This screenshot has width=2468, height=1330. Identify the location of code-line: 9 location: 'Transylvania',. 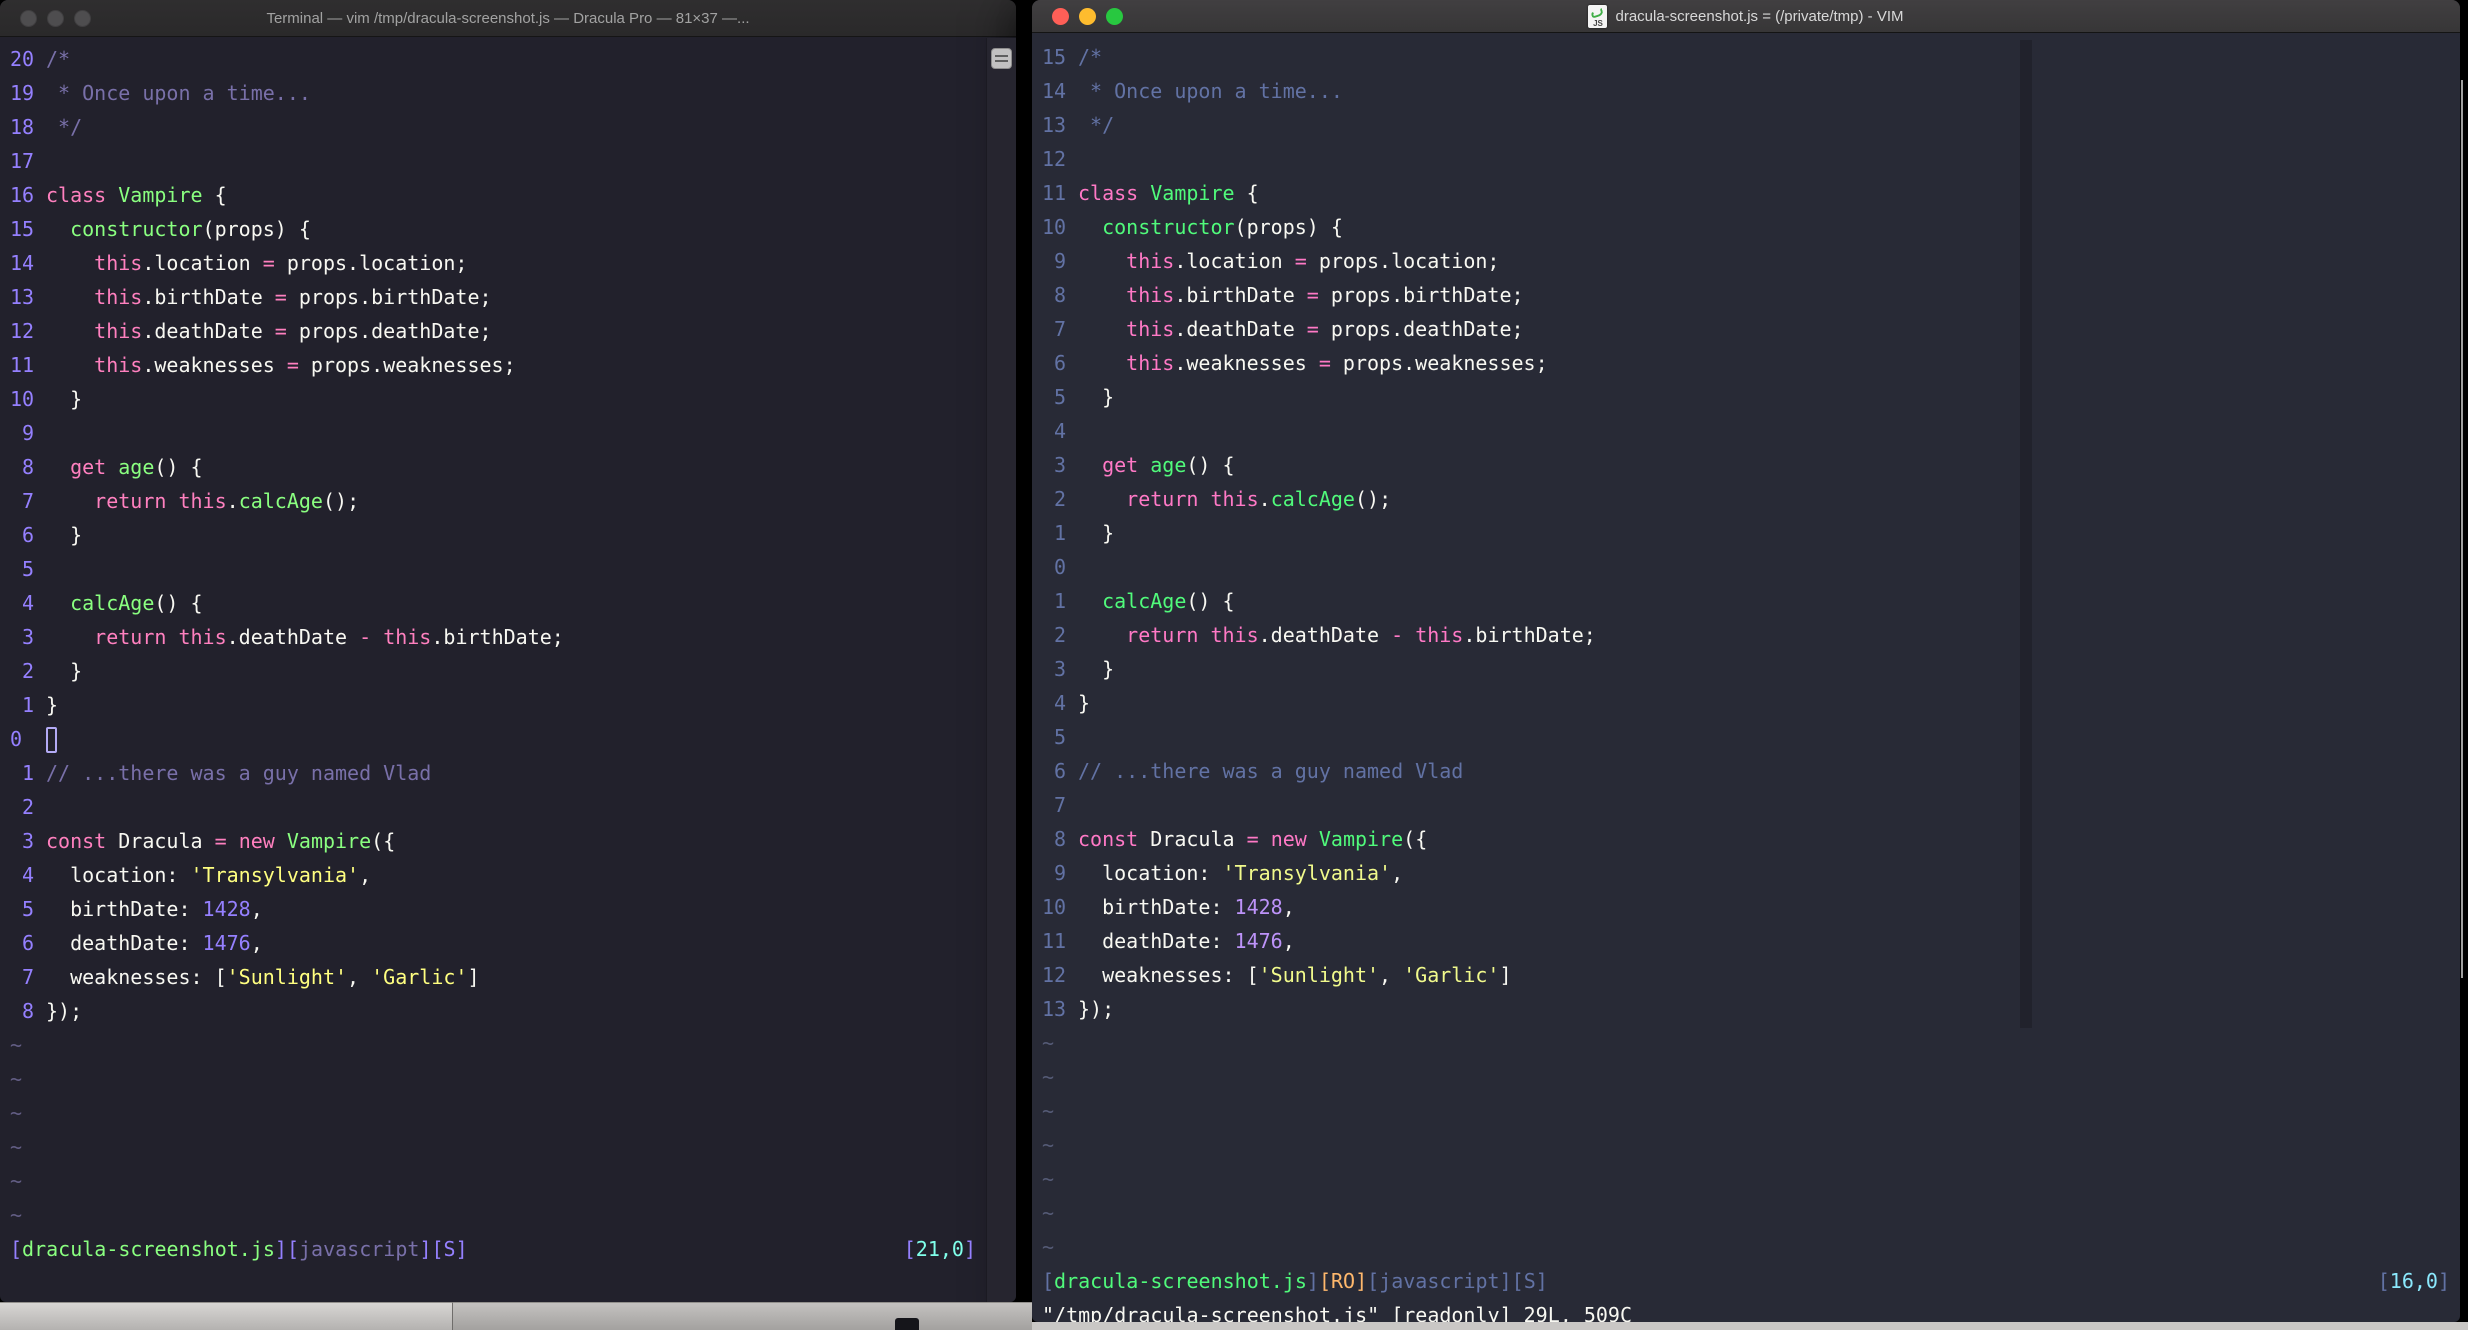
(1751, 873).